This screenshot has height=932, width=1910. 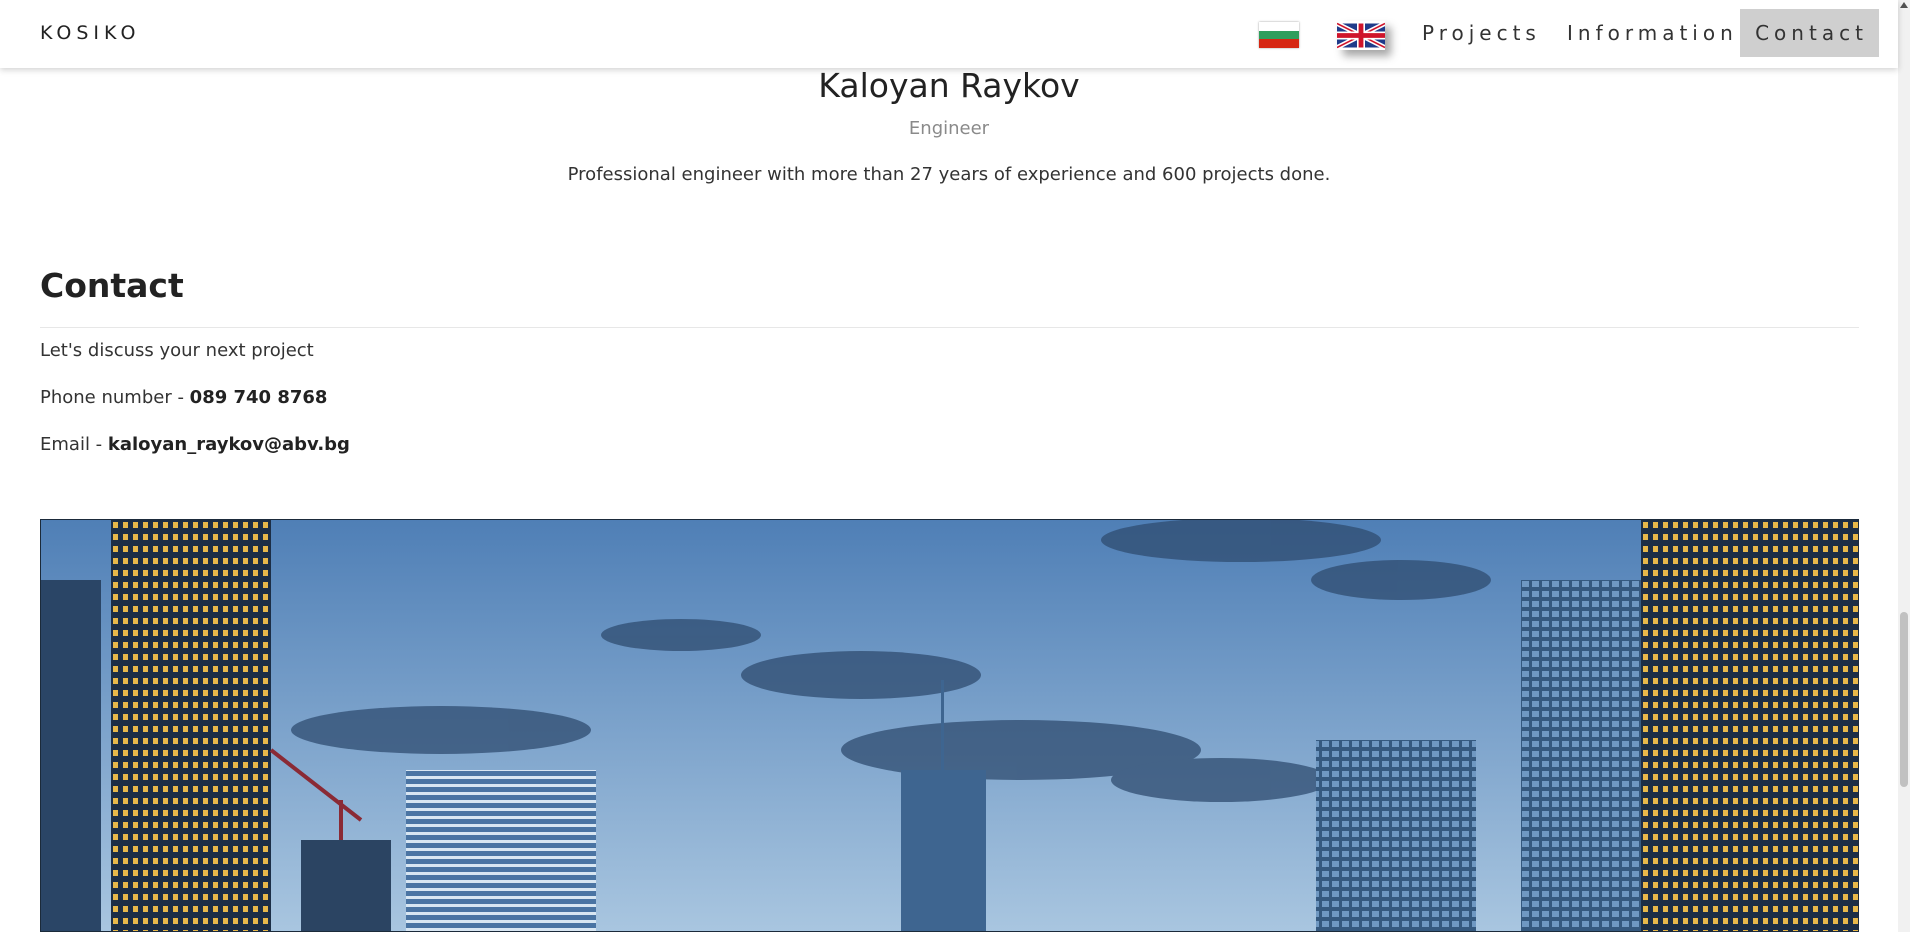 What do you see at coordinates (115, 397) in the screenshot?
I see `phone-label: Phone number -` at bounding box center [115, 397].